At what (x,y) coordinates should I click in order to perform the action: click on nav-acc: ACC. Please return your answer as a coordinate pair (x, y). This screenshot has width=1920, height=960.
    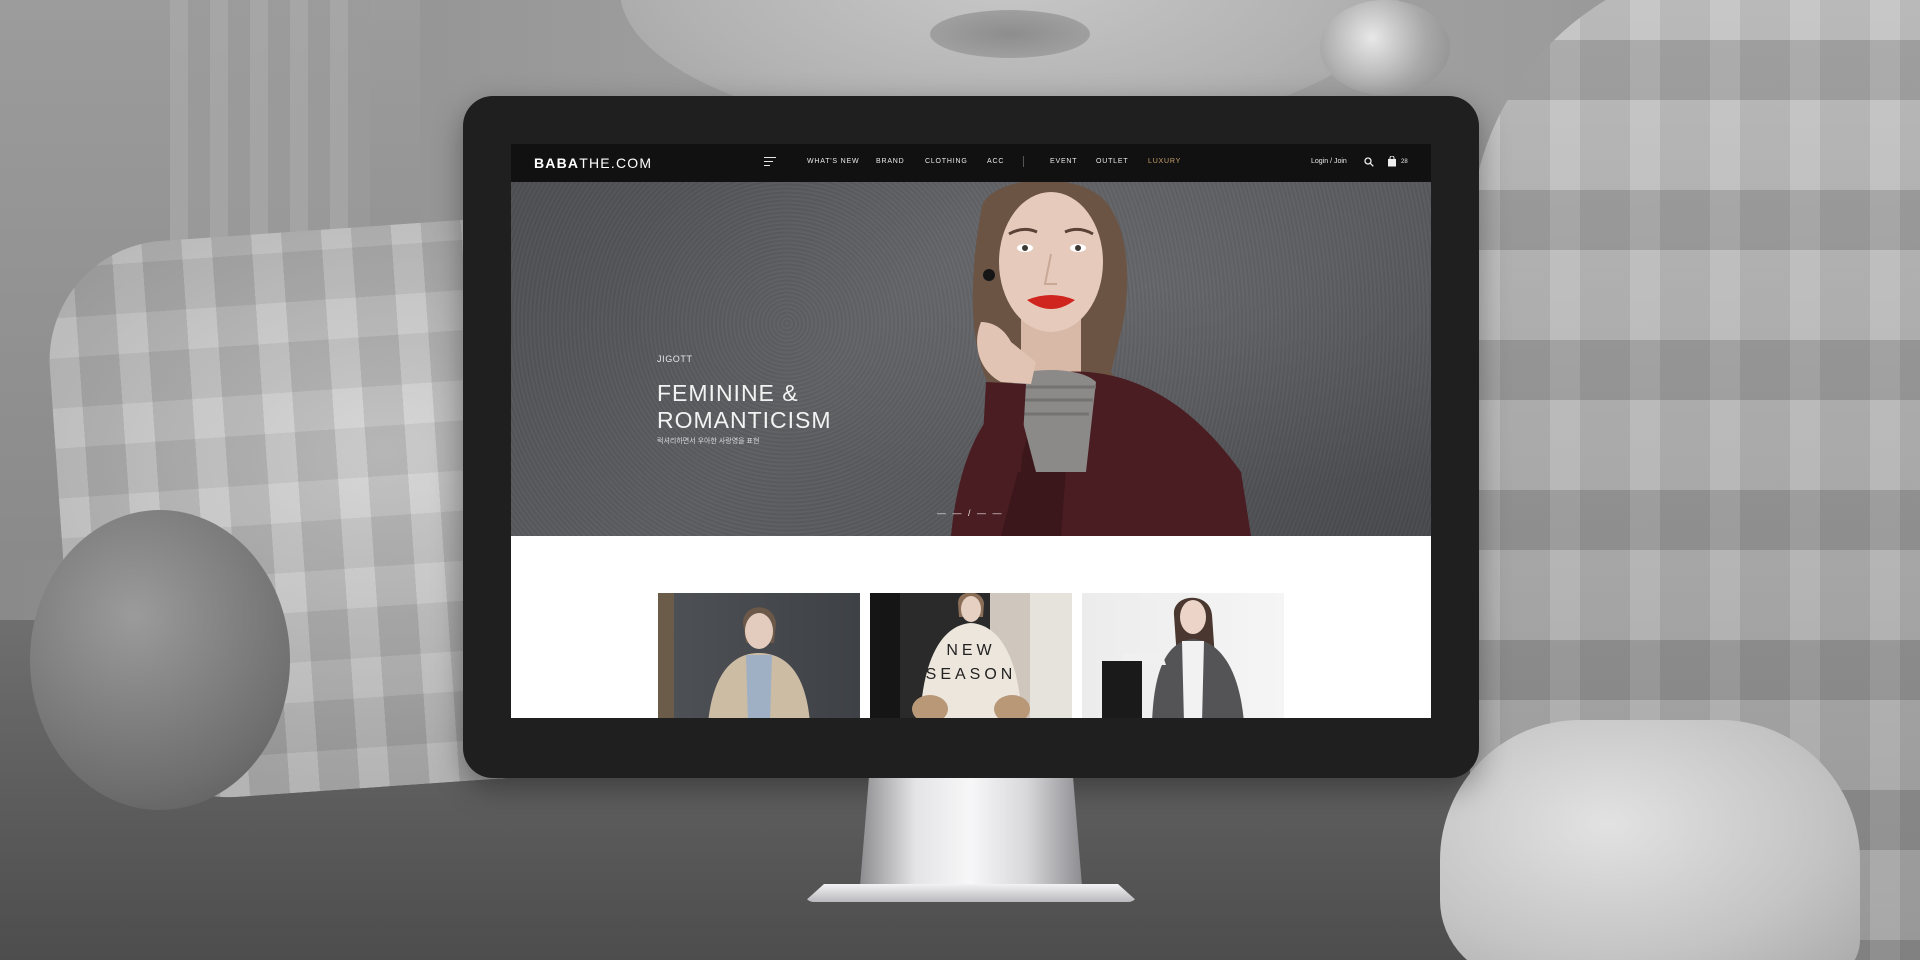
    Looking at the image, I should click on (995, 161).